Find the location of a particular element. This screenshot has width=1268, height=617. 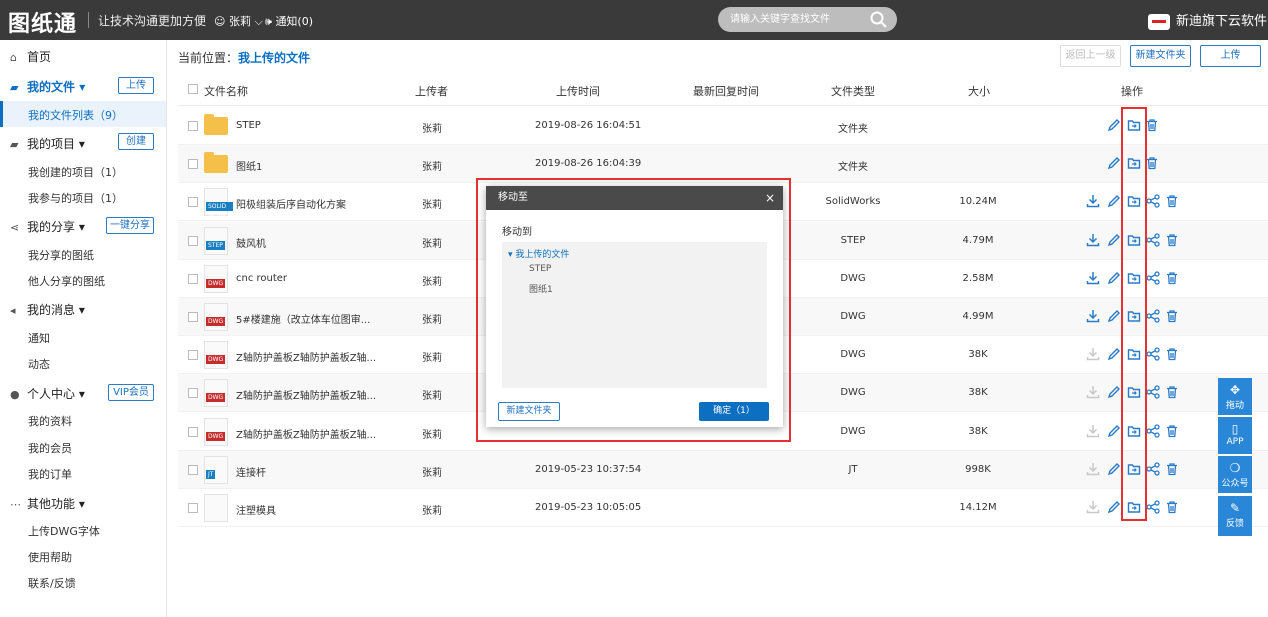

select-all-checkbox is located at coordinates (193, 89).